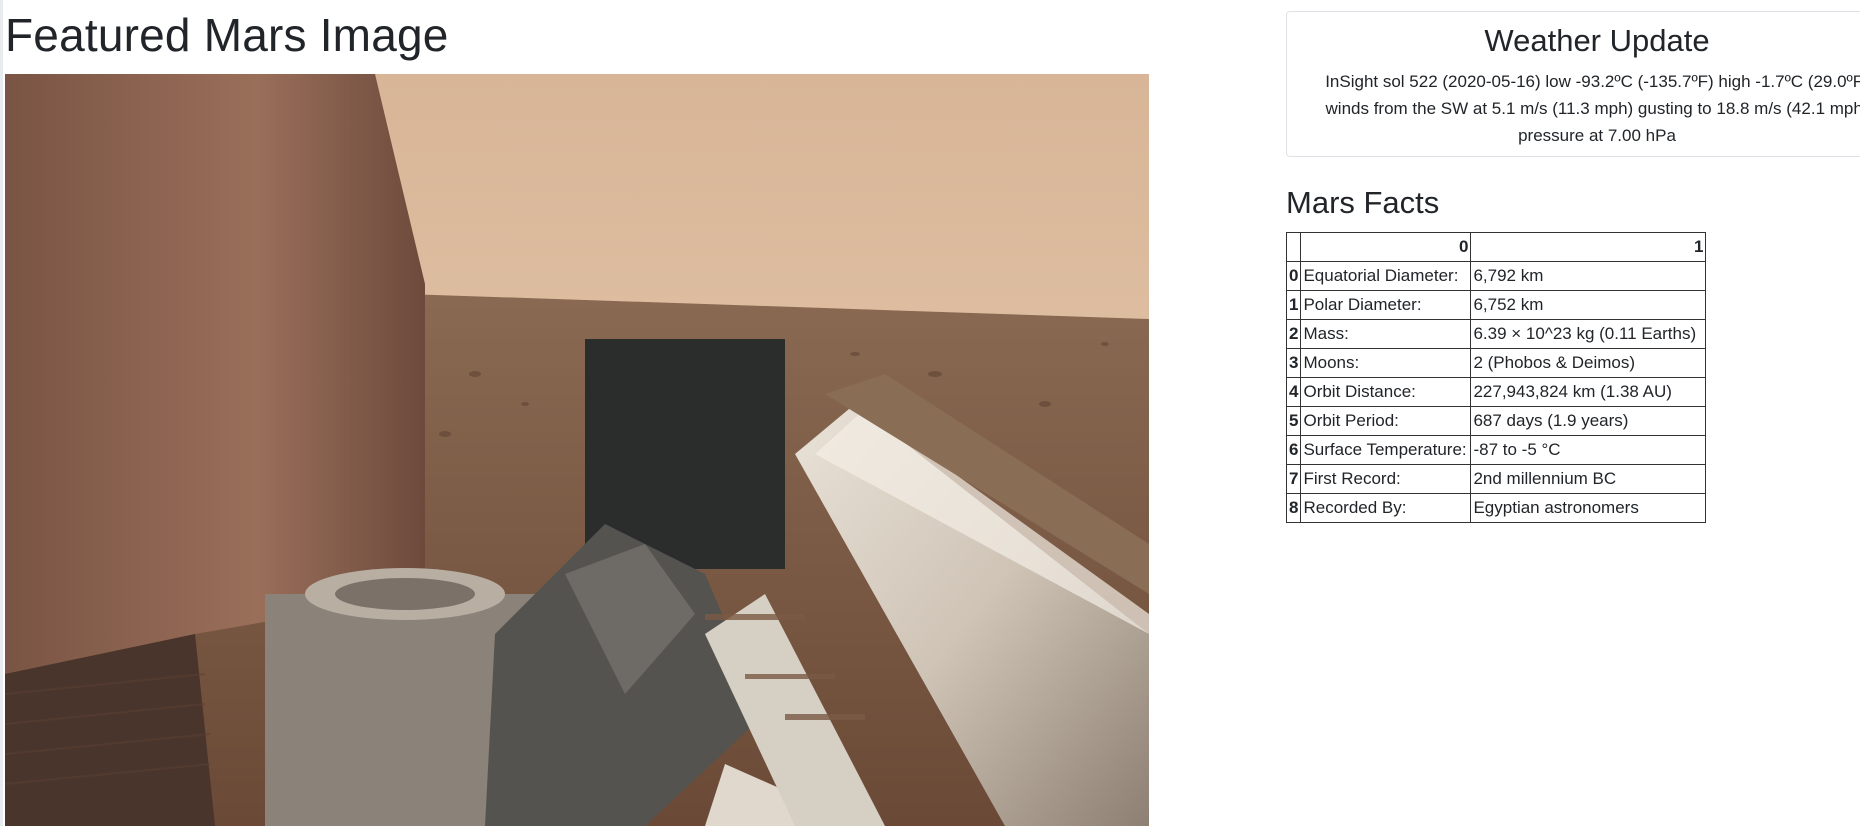 The height and width of the screenshot is (826, 1860). Describe the element at coordinates (1293, 479) in the screenshot. I see `row-index: 7` at that location.